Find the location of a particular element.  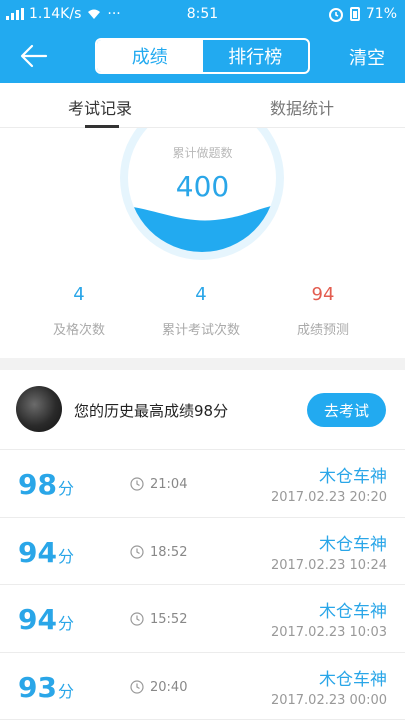

list-item: 98分 21:04 木仓车神 2017.02.23 20:20 is located at coordinates (202, 484).